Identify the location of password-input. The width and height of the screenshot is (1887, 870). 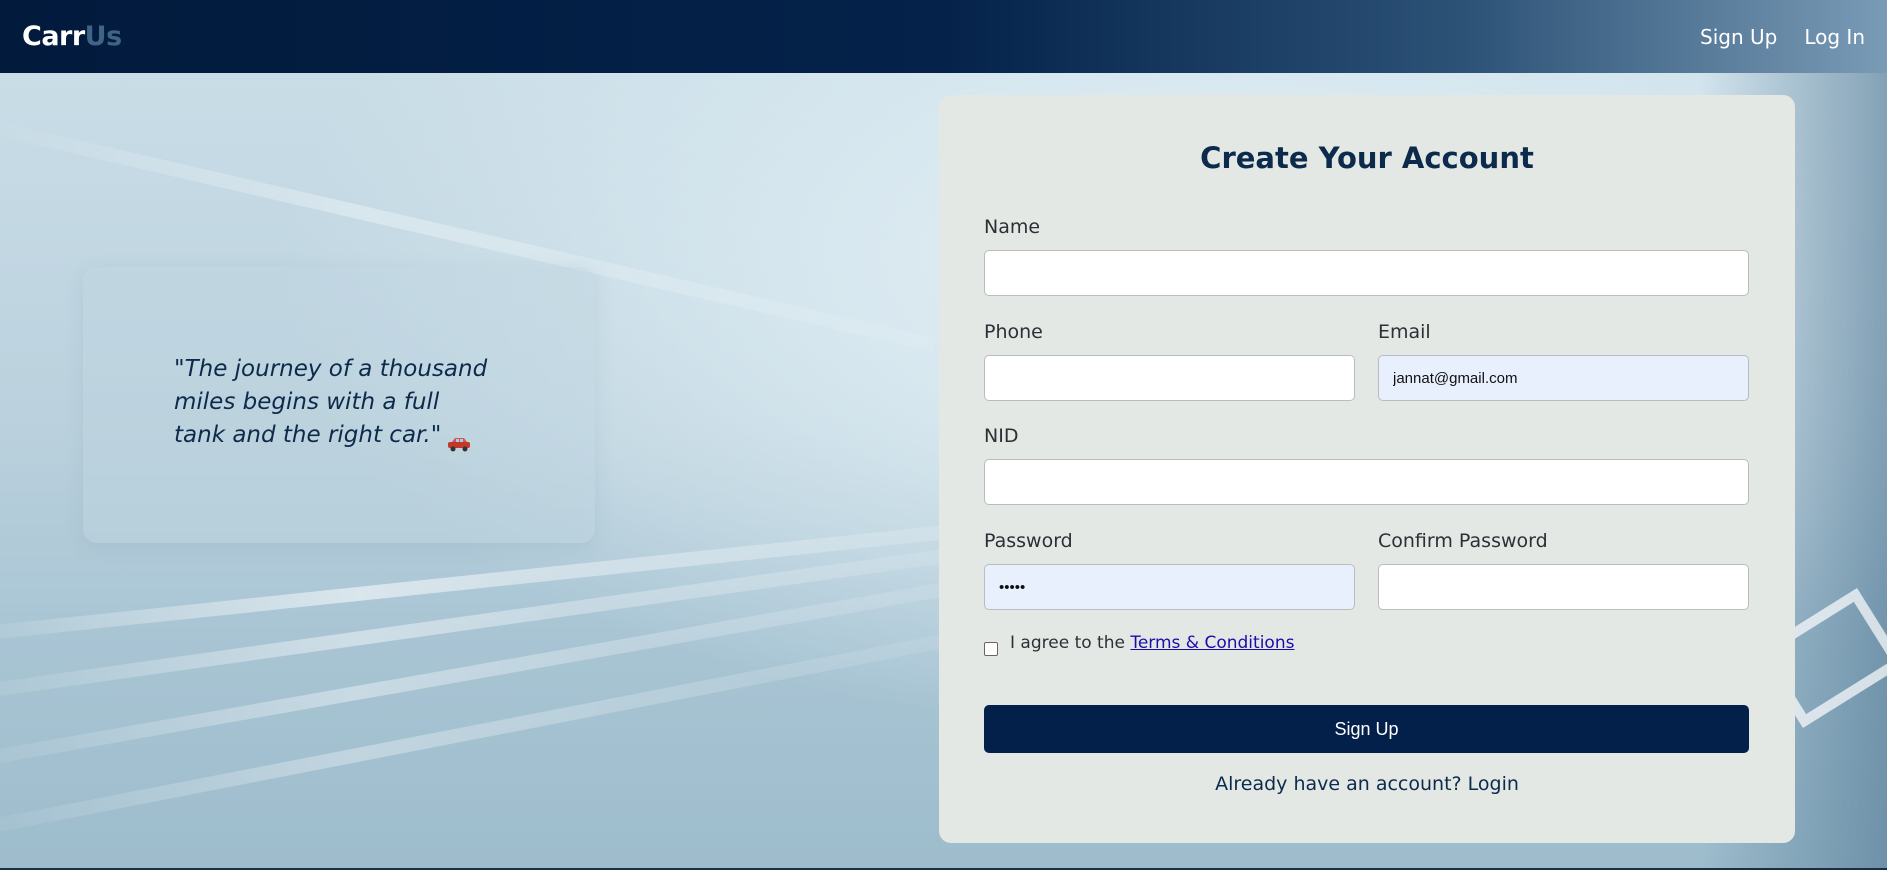
(1169, 587).